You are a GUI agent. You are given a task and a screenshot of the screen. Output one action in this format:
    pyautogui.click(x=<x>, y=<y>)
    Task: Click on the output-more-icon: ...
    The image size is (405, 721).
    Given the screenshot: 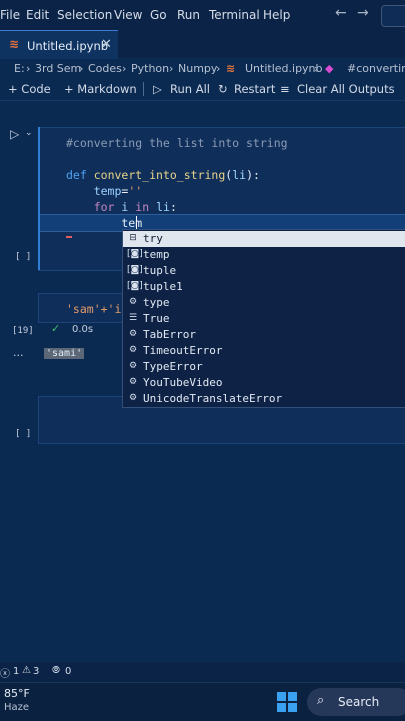 What is the action you would take?
    pyautogui.click(x=18, y=352)
    